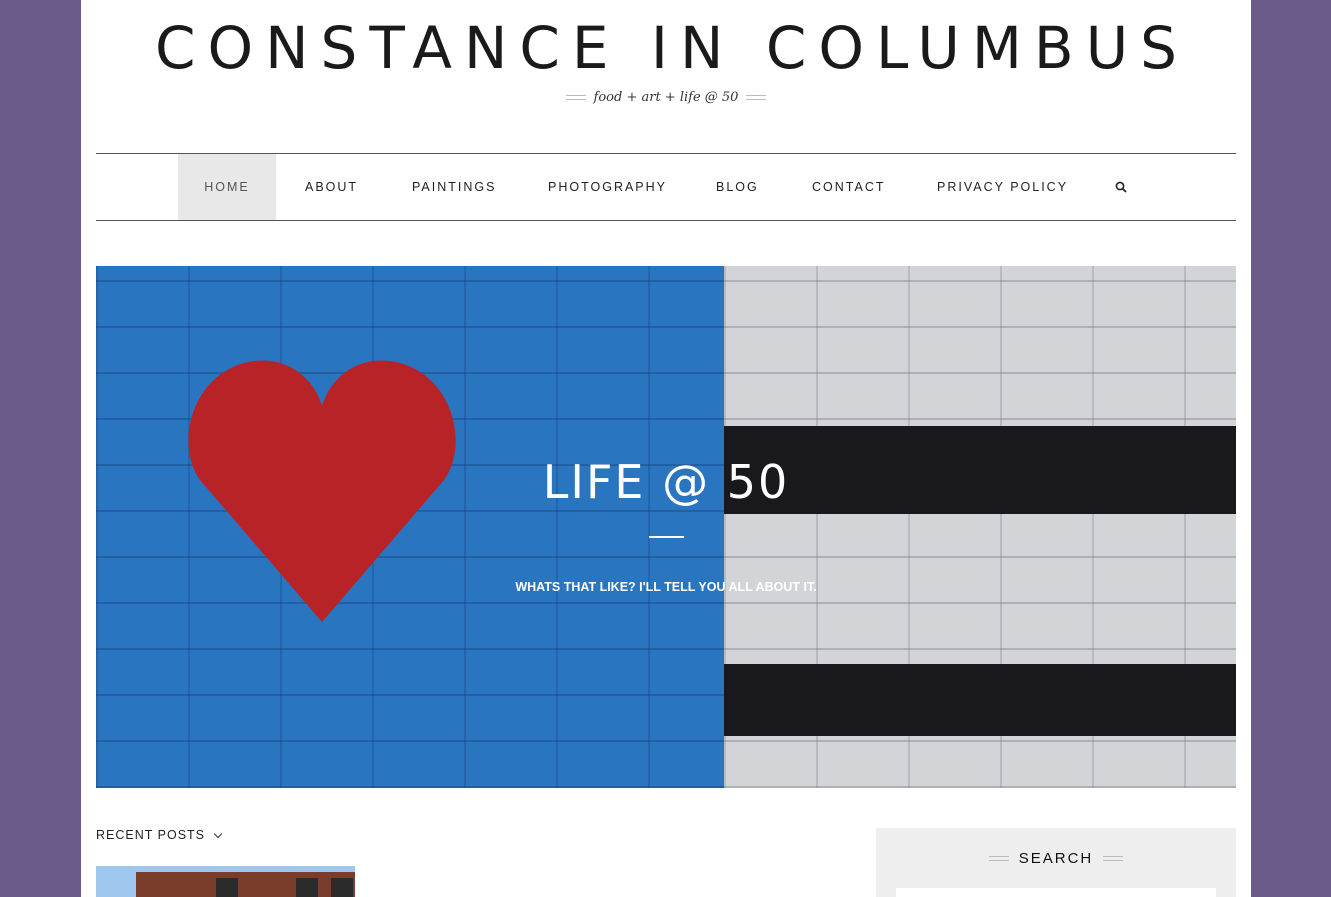  What do you see at coordinates (998, 858) in the screenshot?
I see `widget-left-rule` at bounding box center [998, 858].